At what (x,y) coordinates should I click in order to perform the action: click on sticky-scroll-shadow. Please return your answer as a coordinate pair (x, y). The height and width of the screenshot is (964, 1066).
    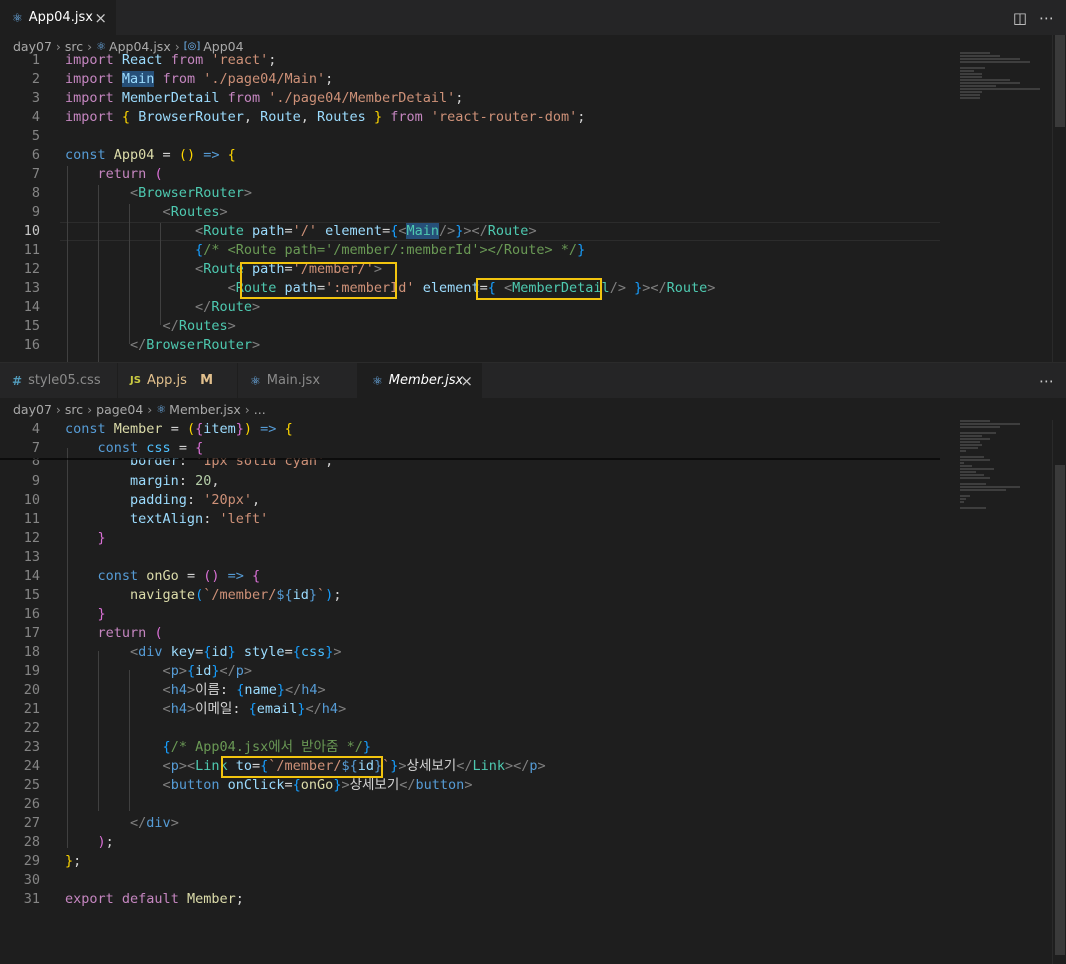
    Looking at the image, I should click on (470, 459).